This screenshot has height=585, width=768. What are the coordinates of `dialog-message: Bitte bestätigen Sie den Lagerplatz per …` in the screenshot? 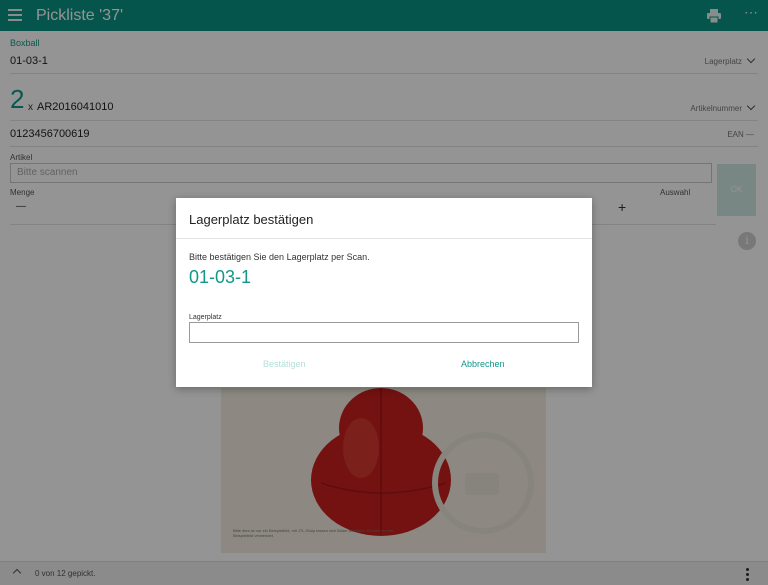 It's located at (279, 257).